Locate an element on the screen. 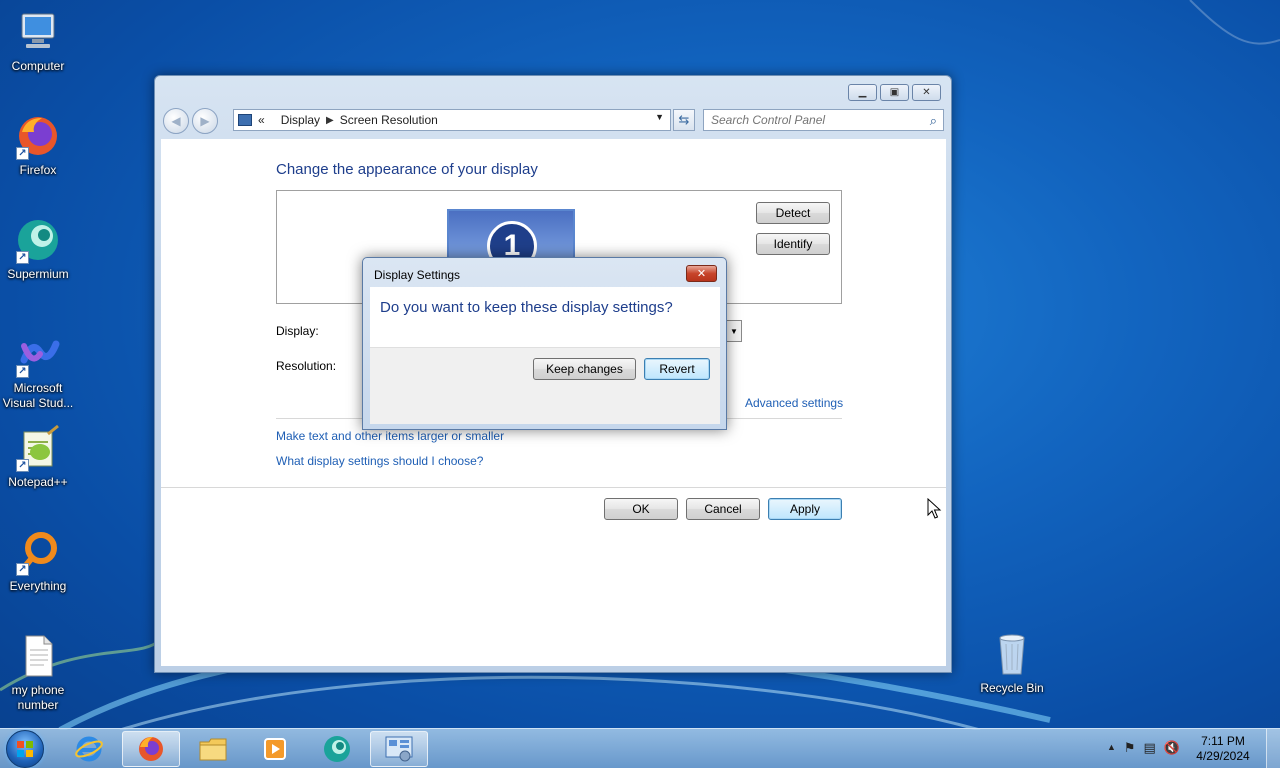 The image size is (1280, 768). taskbar-media-player is located at coordinates (275, 749).